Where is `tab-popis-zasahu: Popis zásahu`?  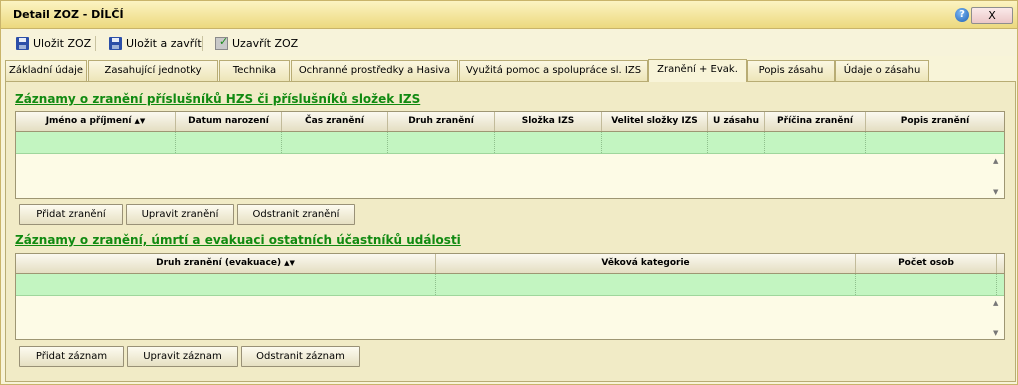
tab-popis-zasahu: Popis zásahu is located at coordinates (791, 70).